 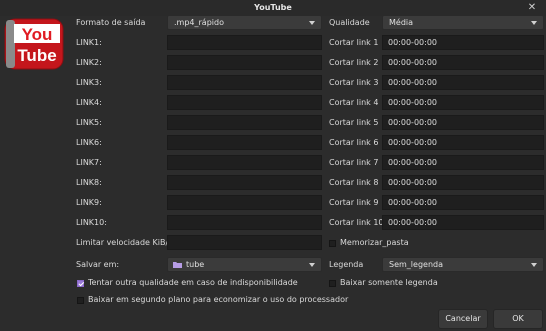 What do you see at coordinates (89, 182) in the screenshot?
I see `link-label: LINK8:` at bounding box center [89, 182].